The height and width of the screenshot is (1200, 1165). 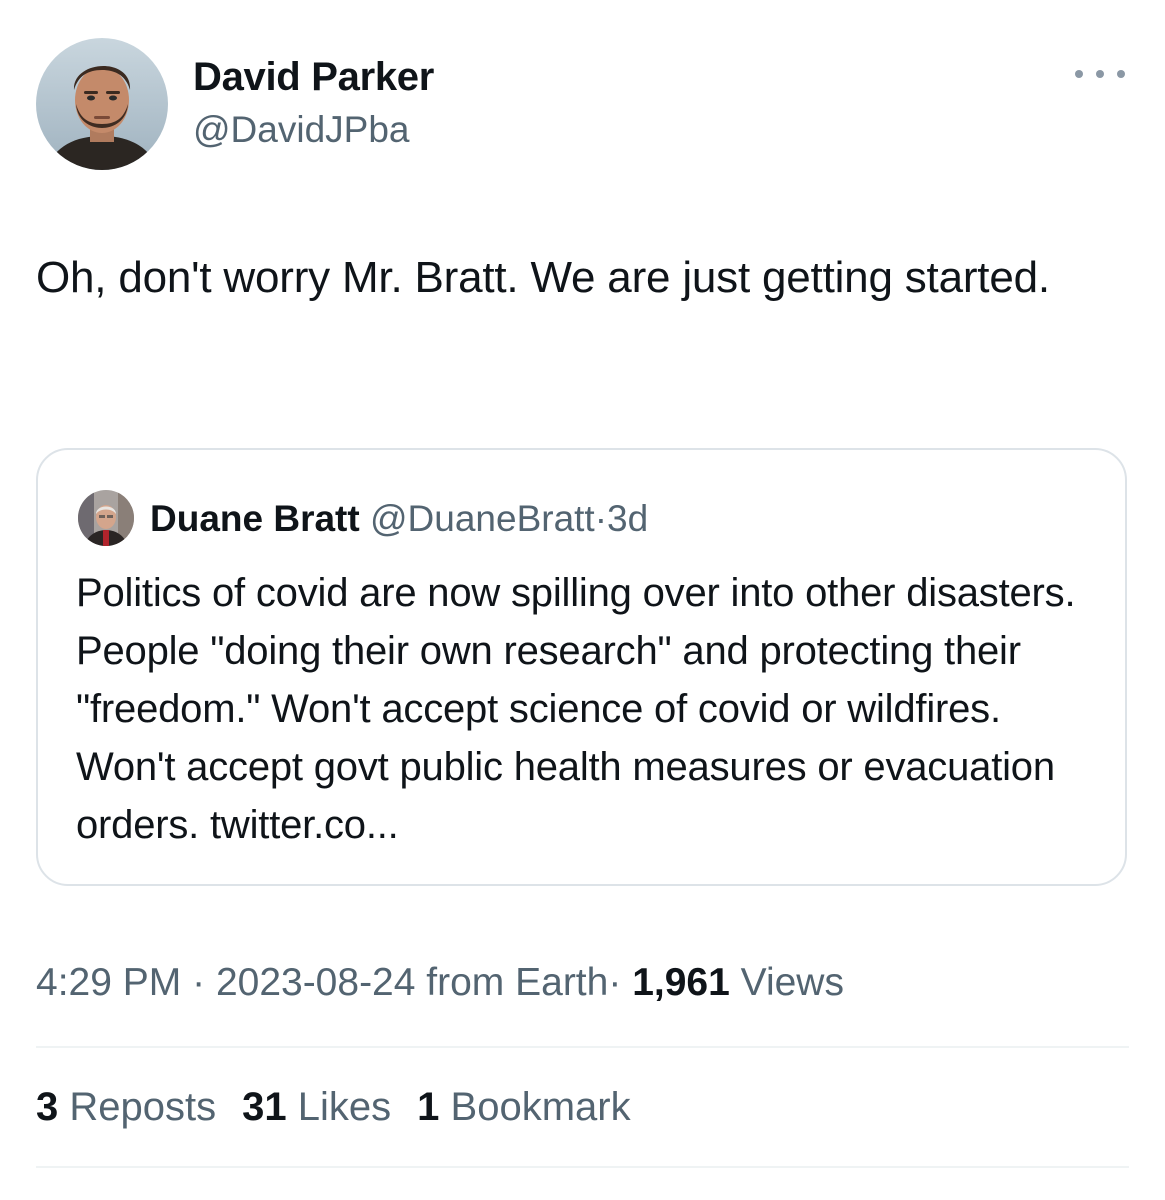 I want to click on quoted-author-avatar, so click(x=106, y=518).